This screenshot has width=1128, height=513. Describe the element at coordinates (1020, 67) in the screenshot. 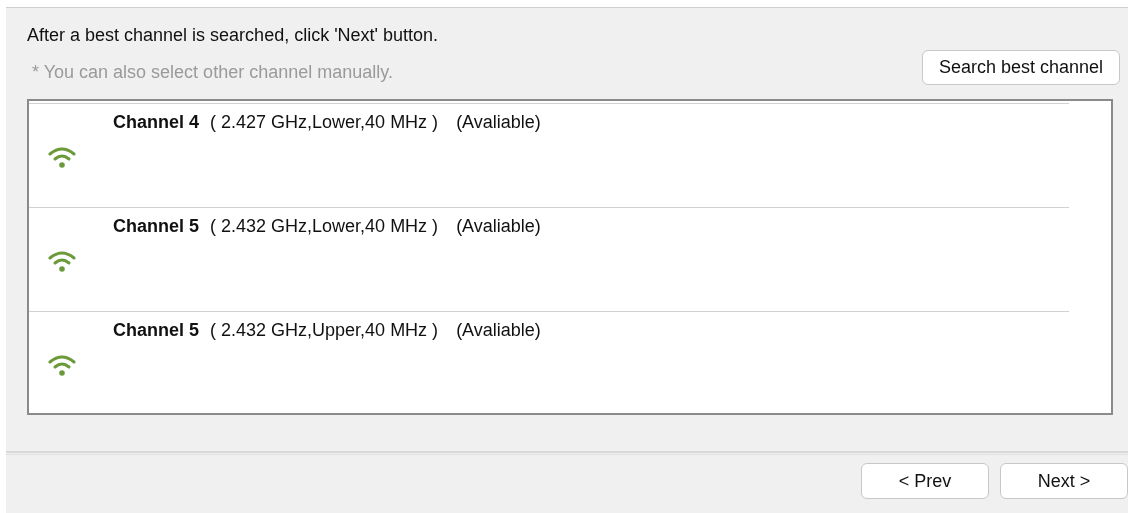

I see `search-button: Search best channel` at that location.